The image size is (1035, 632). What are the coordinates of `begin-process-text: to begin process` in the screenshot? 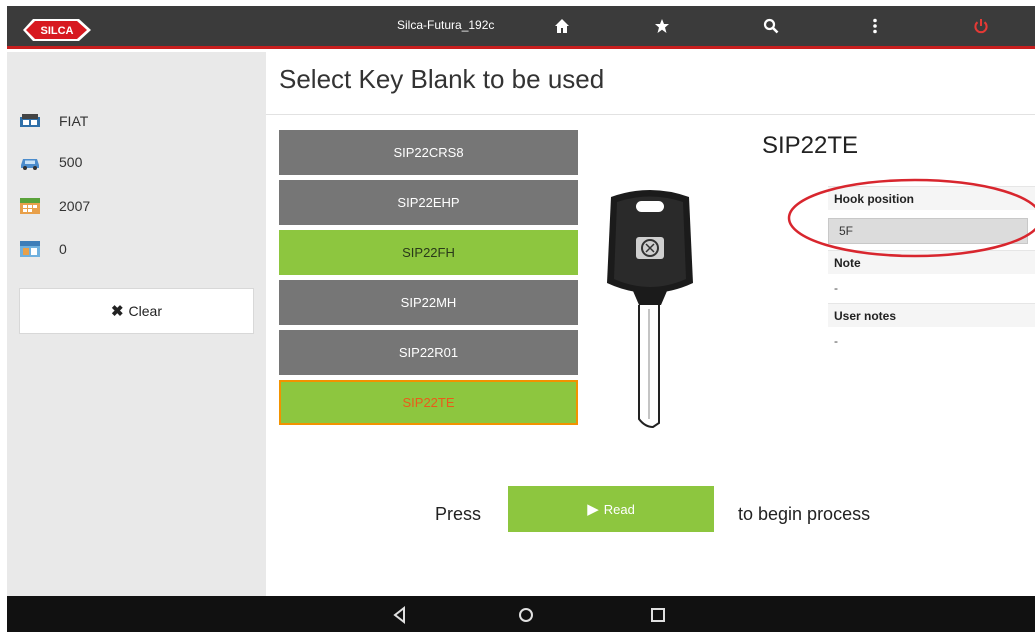 It's located at (804, 514).